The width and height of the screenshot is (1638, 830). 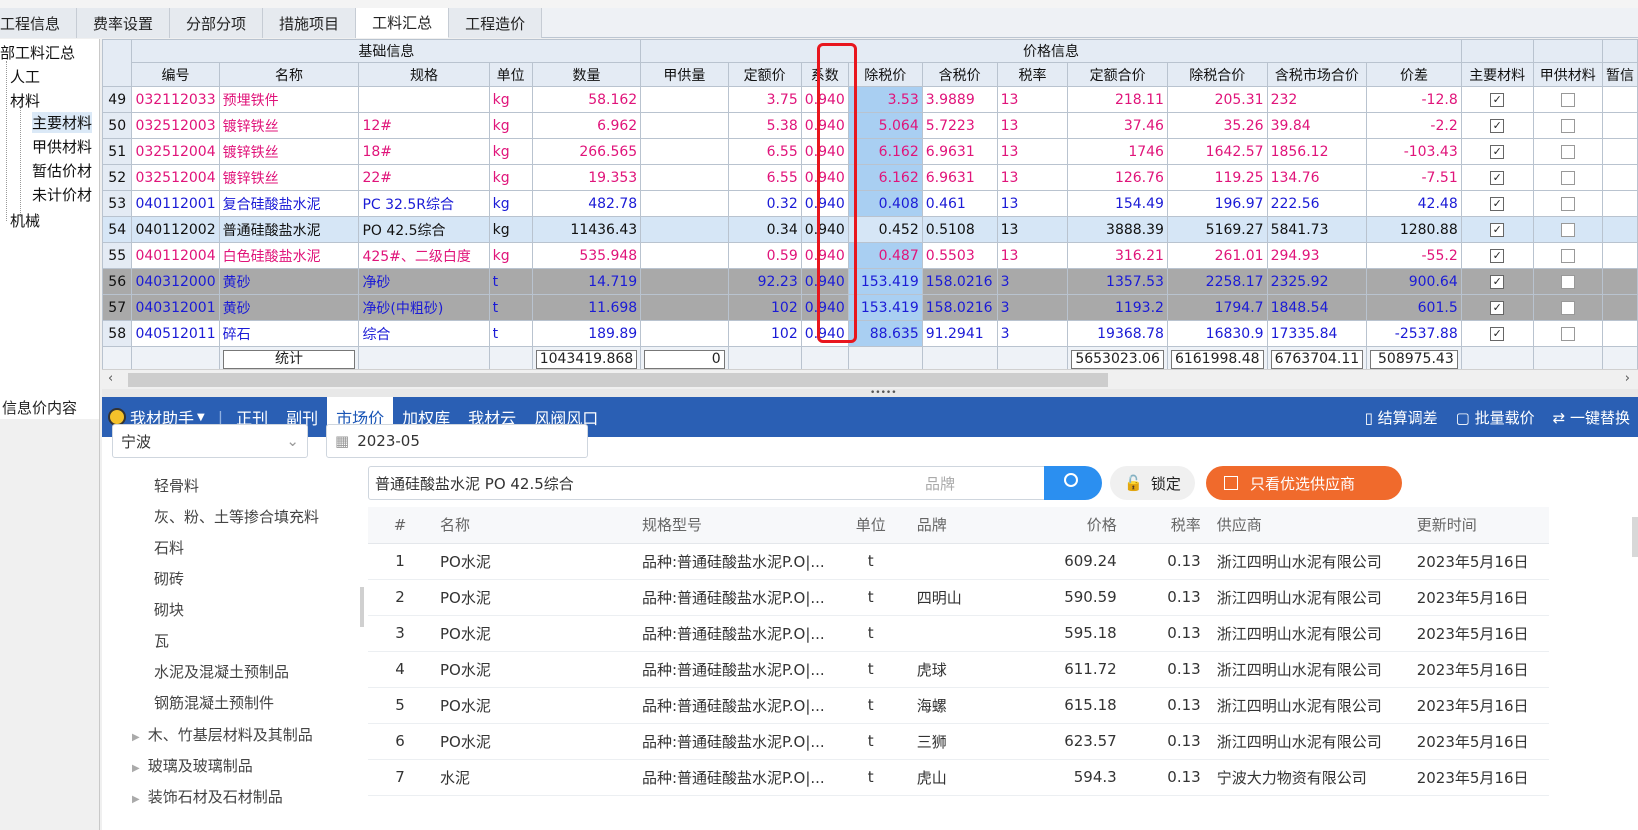 What do you see at coordinates (1217, 99) in the screenshot?
I see `cell-pretax-total: 205.31` at bounding box center [1217, 99].